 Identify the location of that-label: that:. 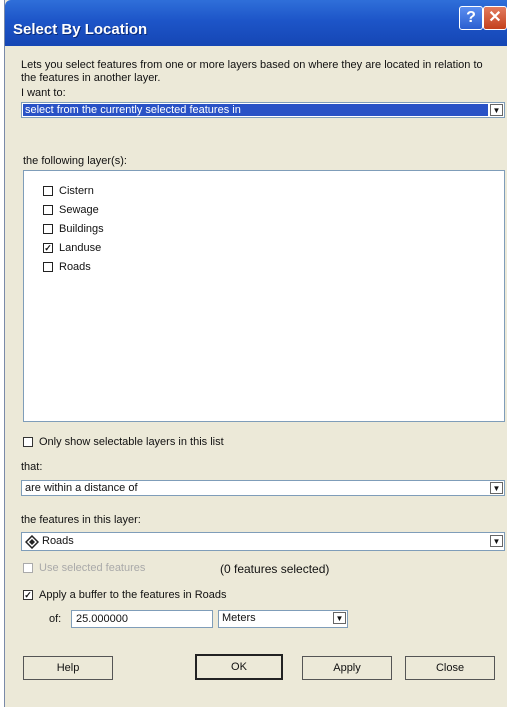
(32, 467).